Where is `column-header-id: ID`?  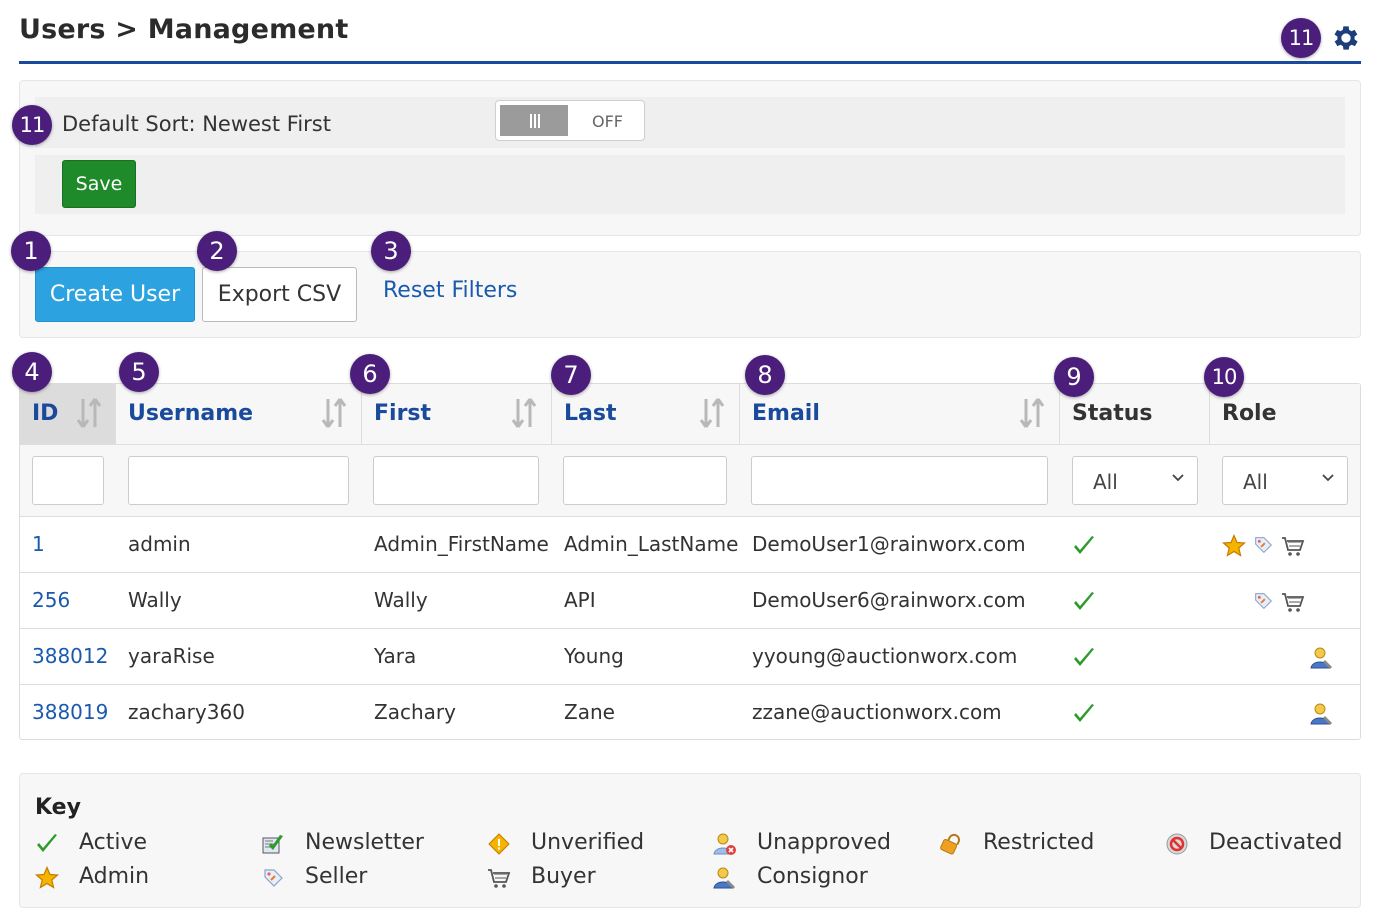
column-header-id: ID is located at coordinates (68, 414).